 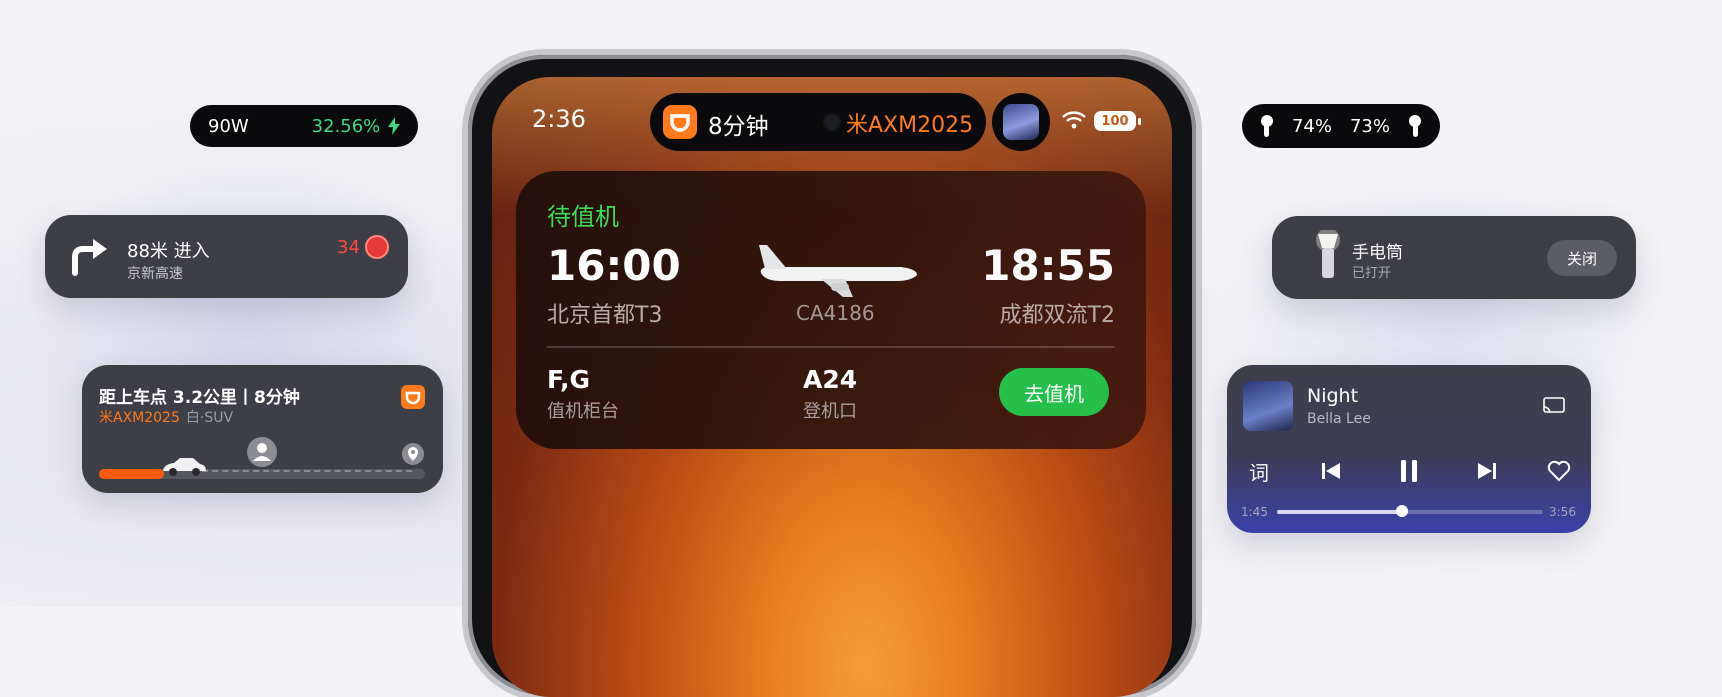 What do you see at coordinates (346, 126) in the screenshot?
I see `charging-percent: 32.56%` at bounding box center [346, 126].